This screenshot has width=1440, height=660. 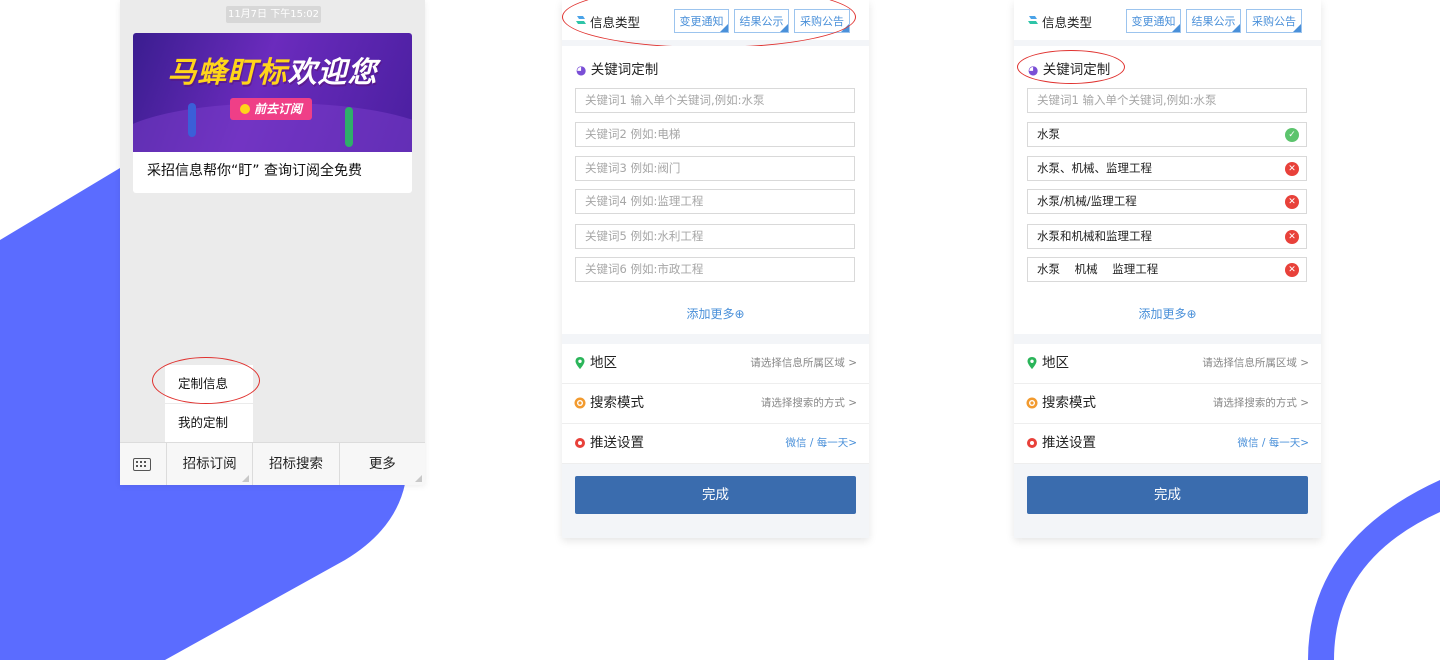 What do you see at coordinates (1167, 236) in the screenshot?
I see `keyword-input-5: 水泵和机械和监理工程 ✕` at bounding box center [1167, 236].